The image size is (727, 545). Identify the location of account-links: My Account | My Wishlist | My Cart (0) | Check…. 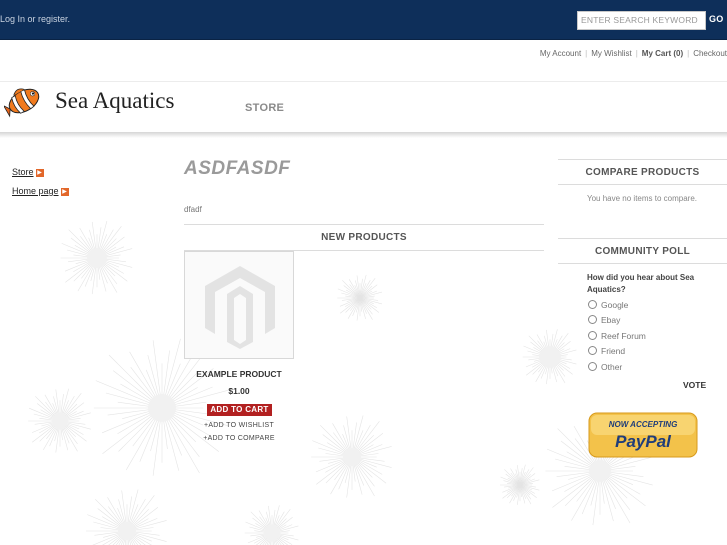
(633, 53).